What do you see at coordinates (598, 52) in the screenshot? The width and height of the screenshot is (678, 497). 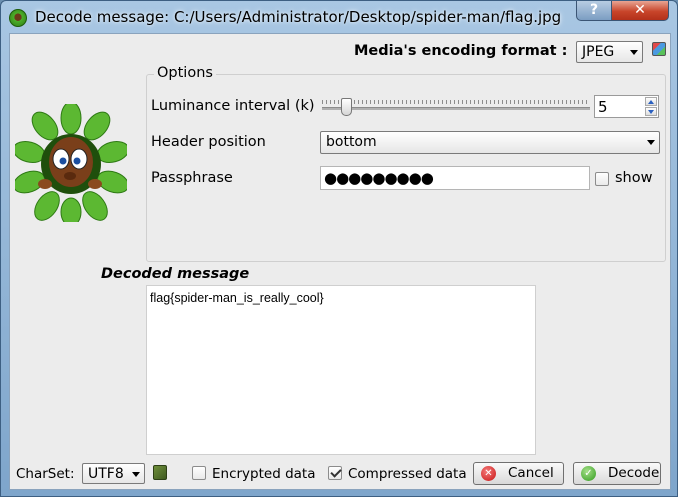 I see `encoding-format-value: JPEG` at bounding box center [598, 52].